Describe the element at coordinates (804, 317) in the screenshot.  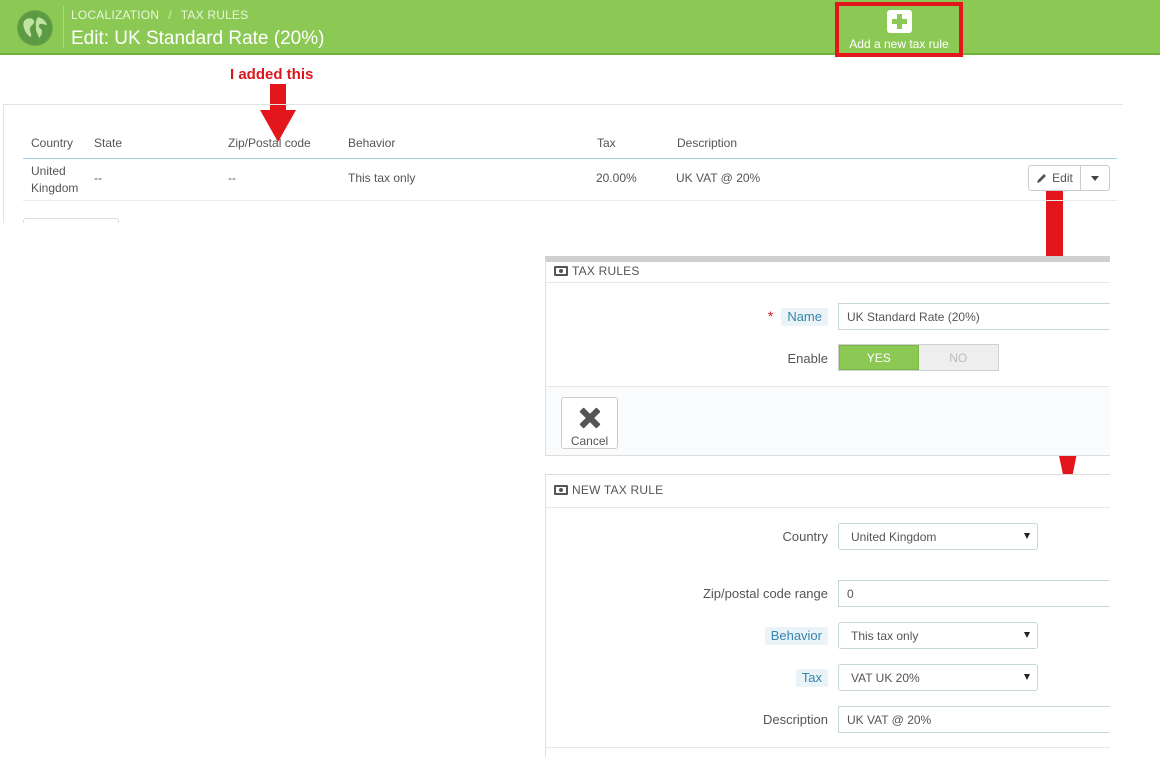
I see `name-label-text: Name` at that location.